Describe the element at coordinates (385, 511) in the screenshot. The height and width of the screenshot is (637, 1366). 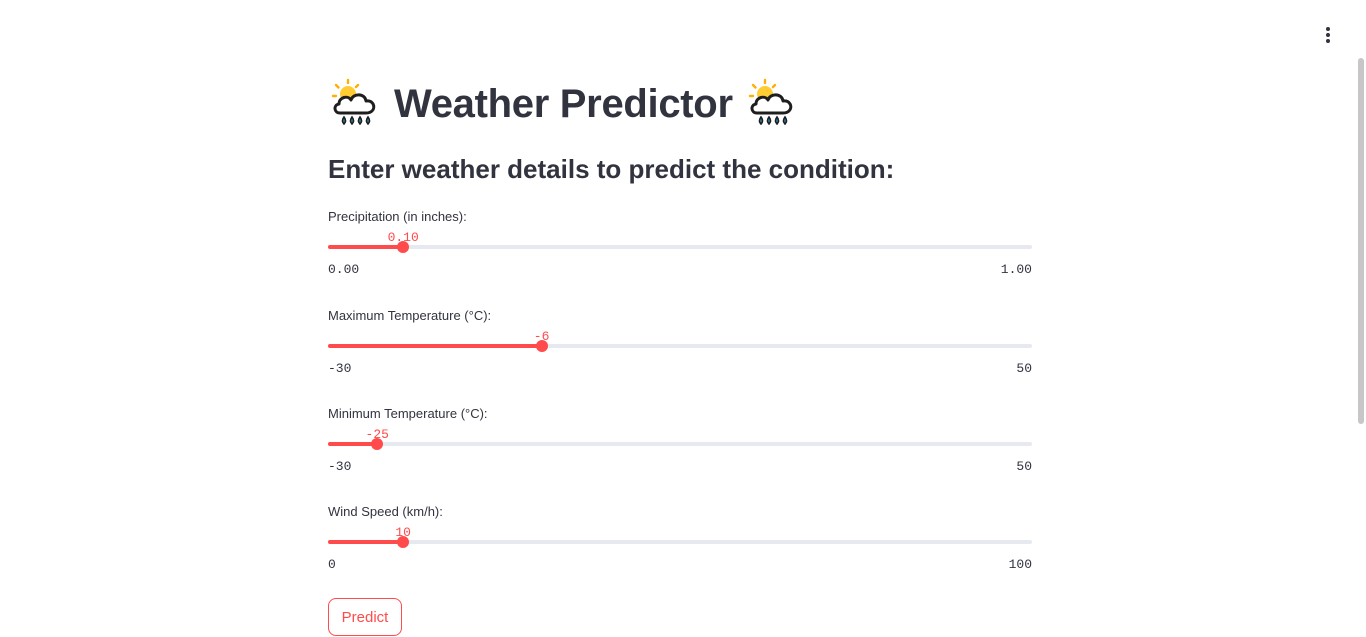
I see `slider-label: Wind Speed (km/h):` at that location.